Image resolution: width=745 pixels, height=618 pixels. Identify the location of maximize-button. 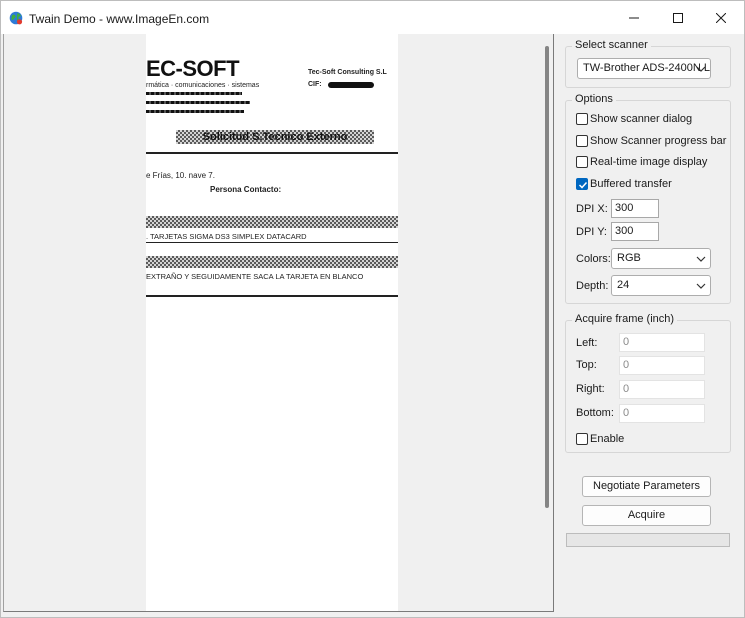
(678, 17).